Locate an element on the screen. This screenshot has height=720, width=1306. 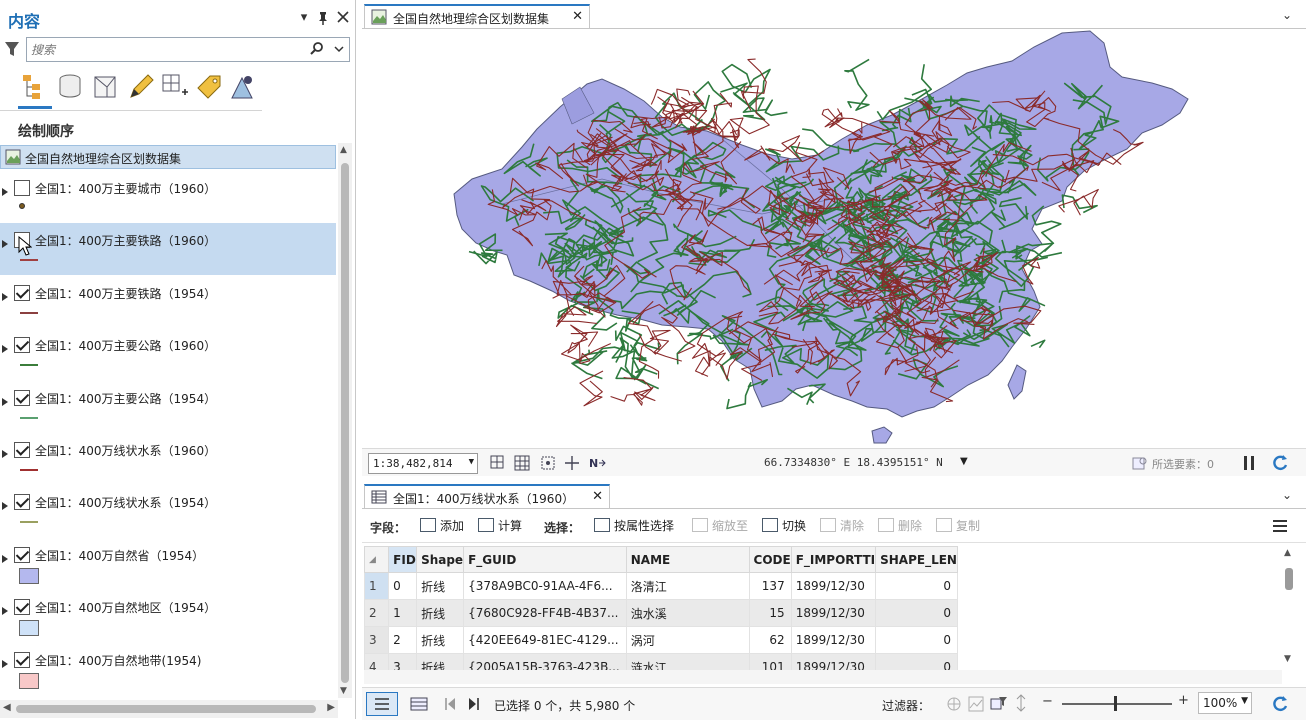
zoom-out-icon: − is located at coordinates (1047, 701).